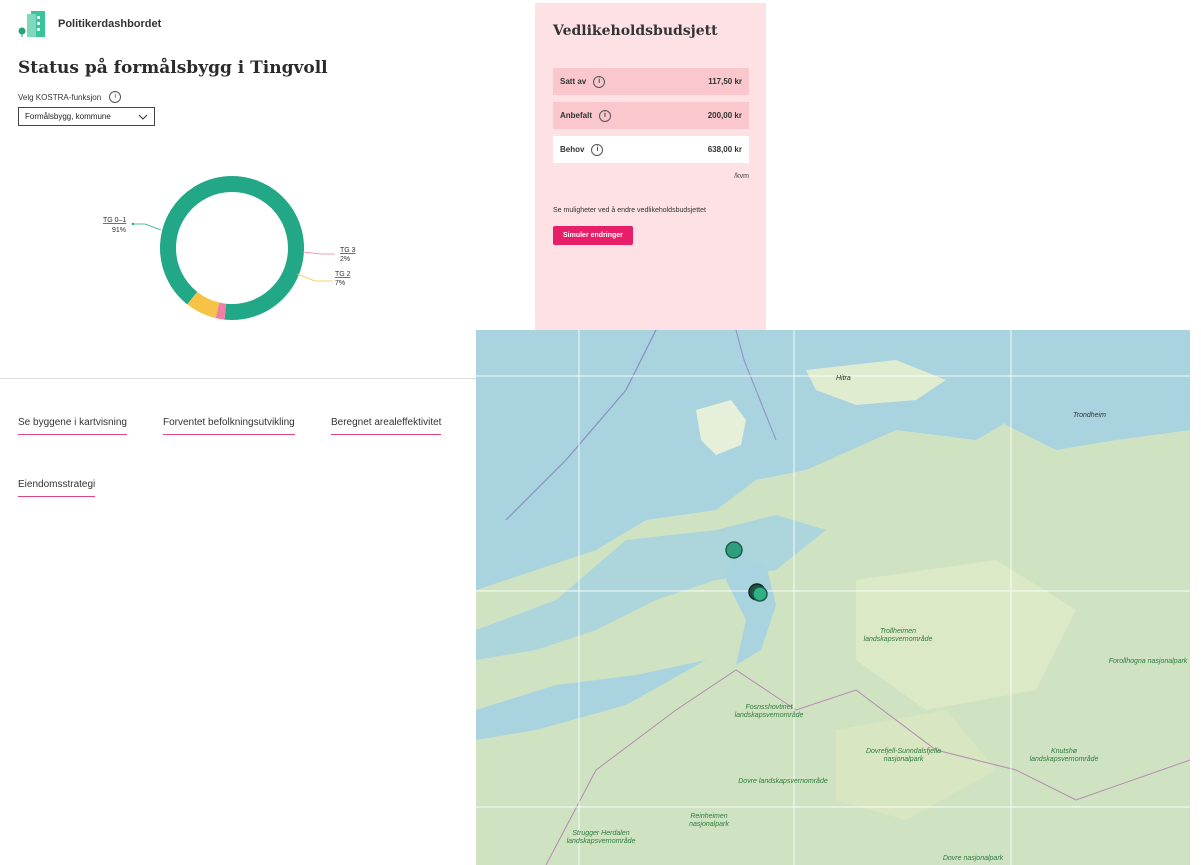 The height and width of the screenshot is (865, 1201). I want to click on kostra-select: Formålsbygg, kommune, so click(86, 116).